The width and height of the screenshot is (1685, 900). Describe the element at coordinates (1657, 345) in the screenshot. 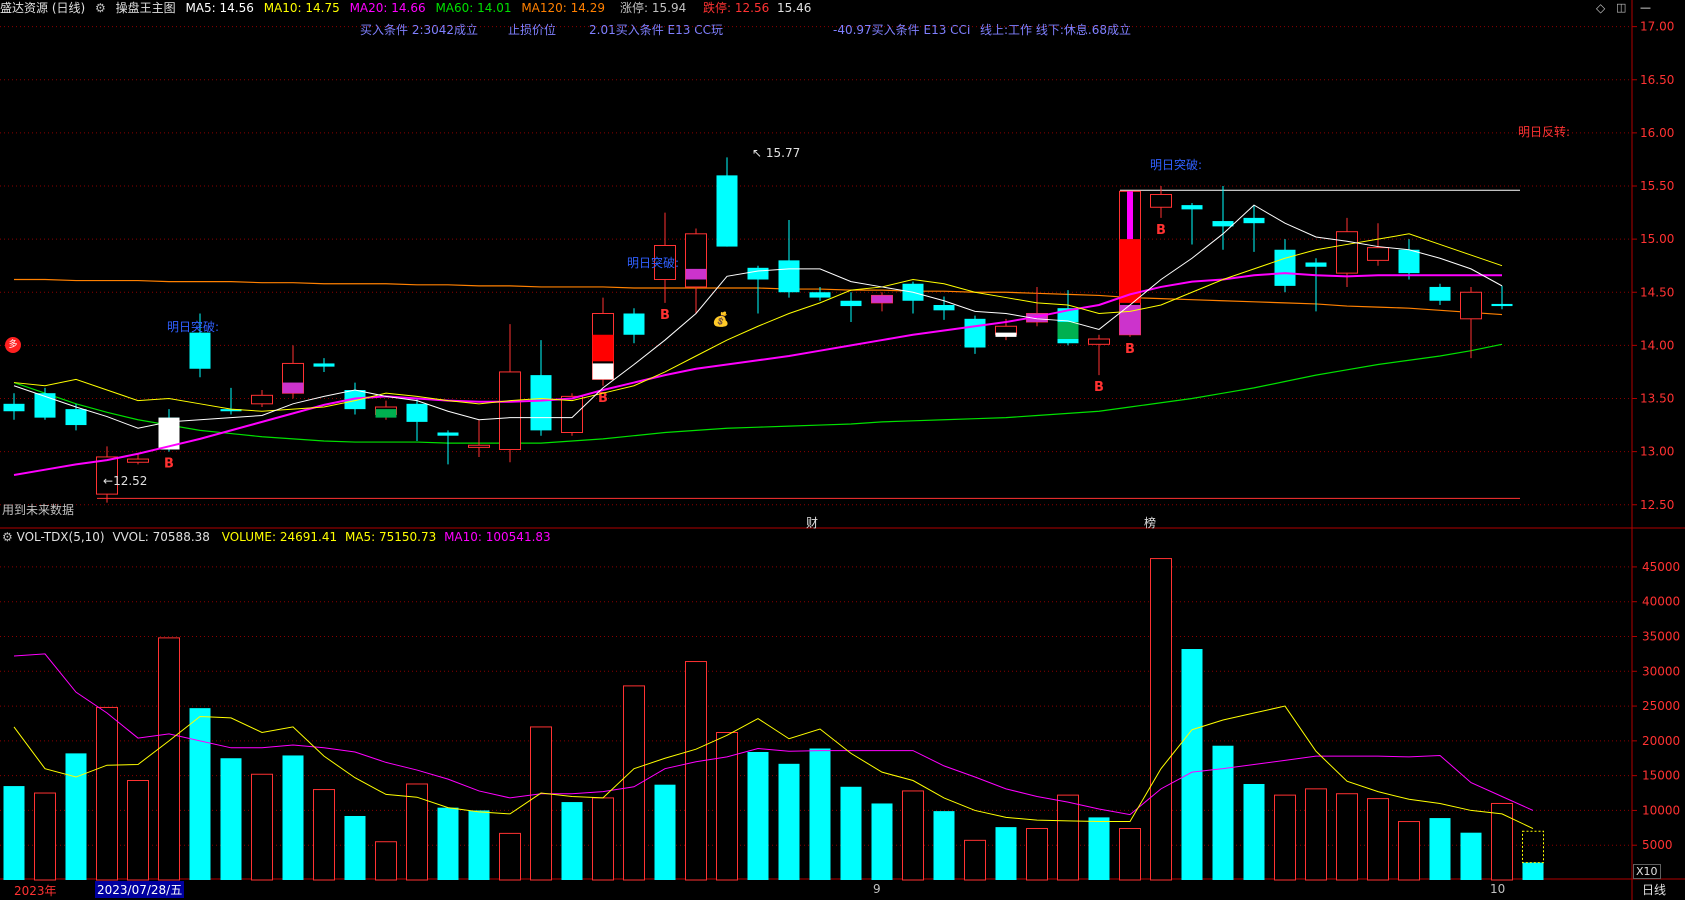

I see `price-tick-label: 14.00` at that location.